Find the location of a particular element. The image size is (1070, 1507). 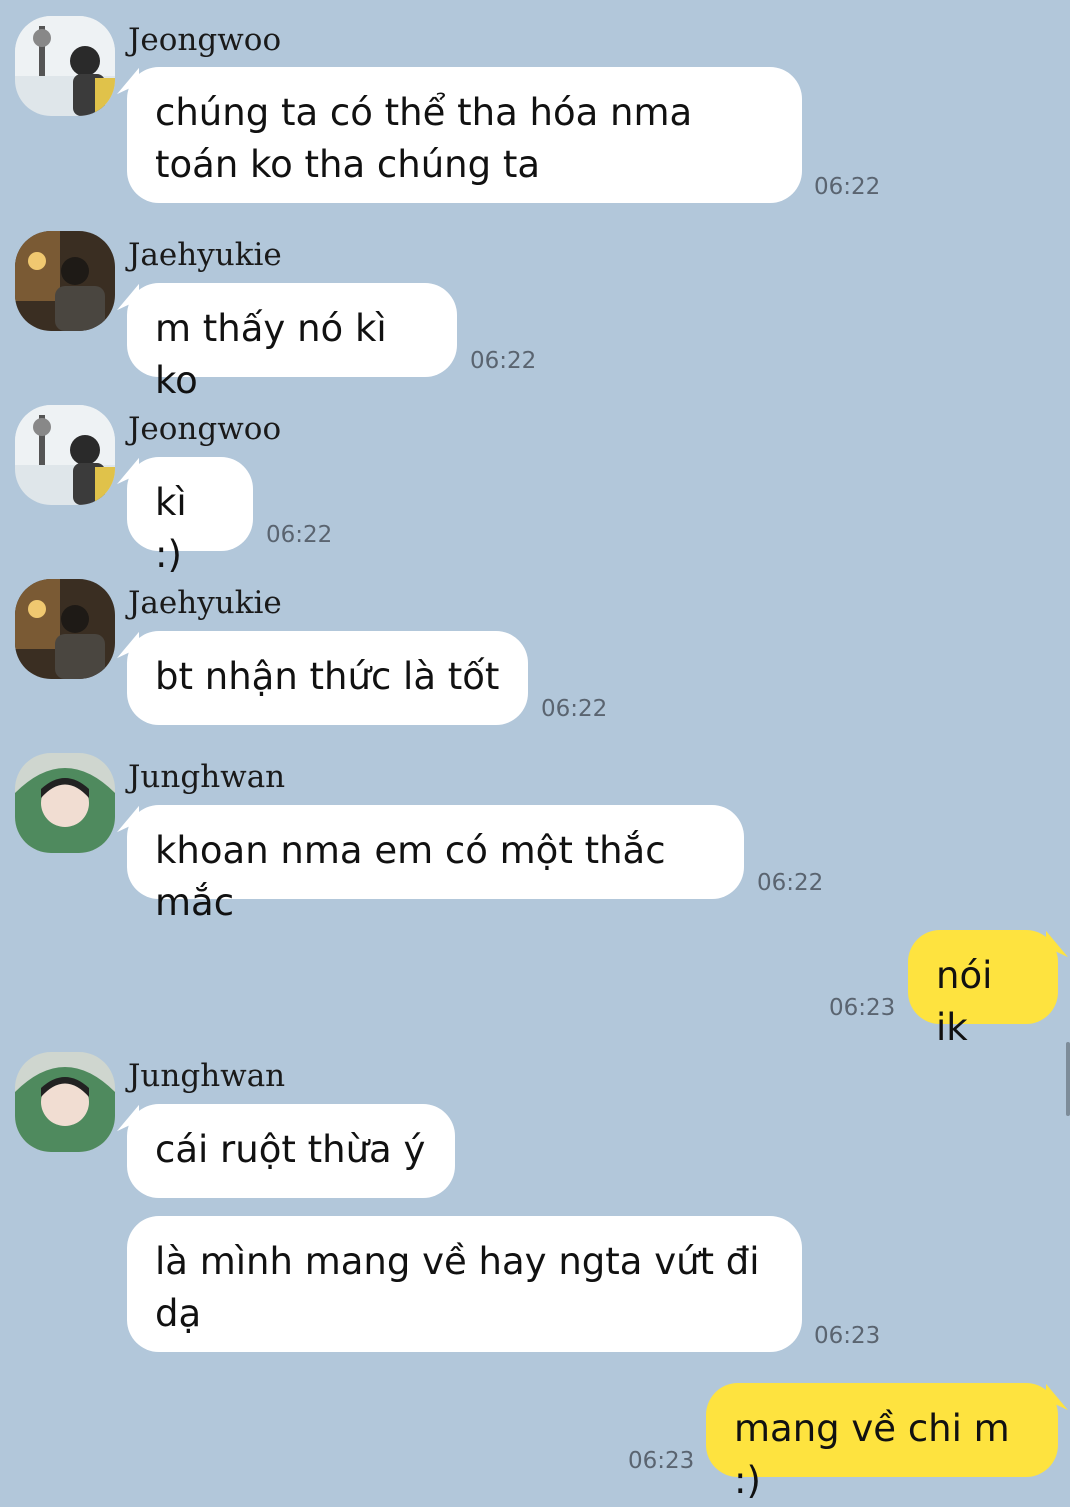

my-message-bubble: nói ik is located at coordinates (983, 989).